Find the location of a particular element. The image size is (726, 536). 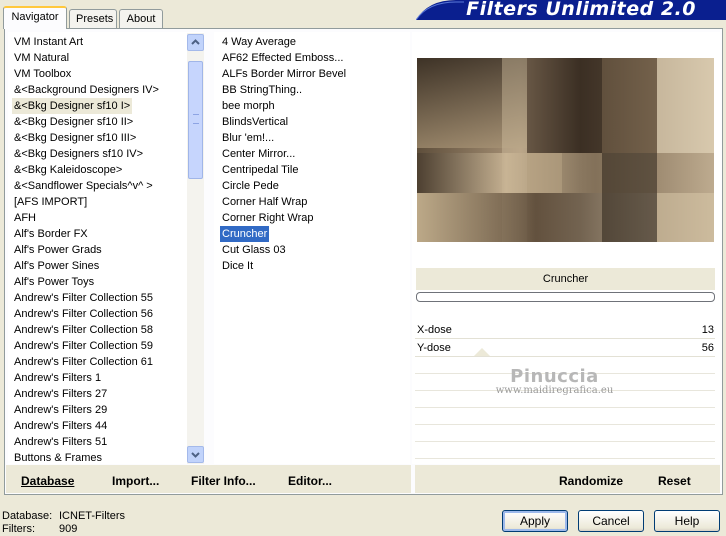

app-title: Filters Unlimited 2.0 is located at coordinates (581, 10).